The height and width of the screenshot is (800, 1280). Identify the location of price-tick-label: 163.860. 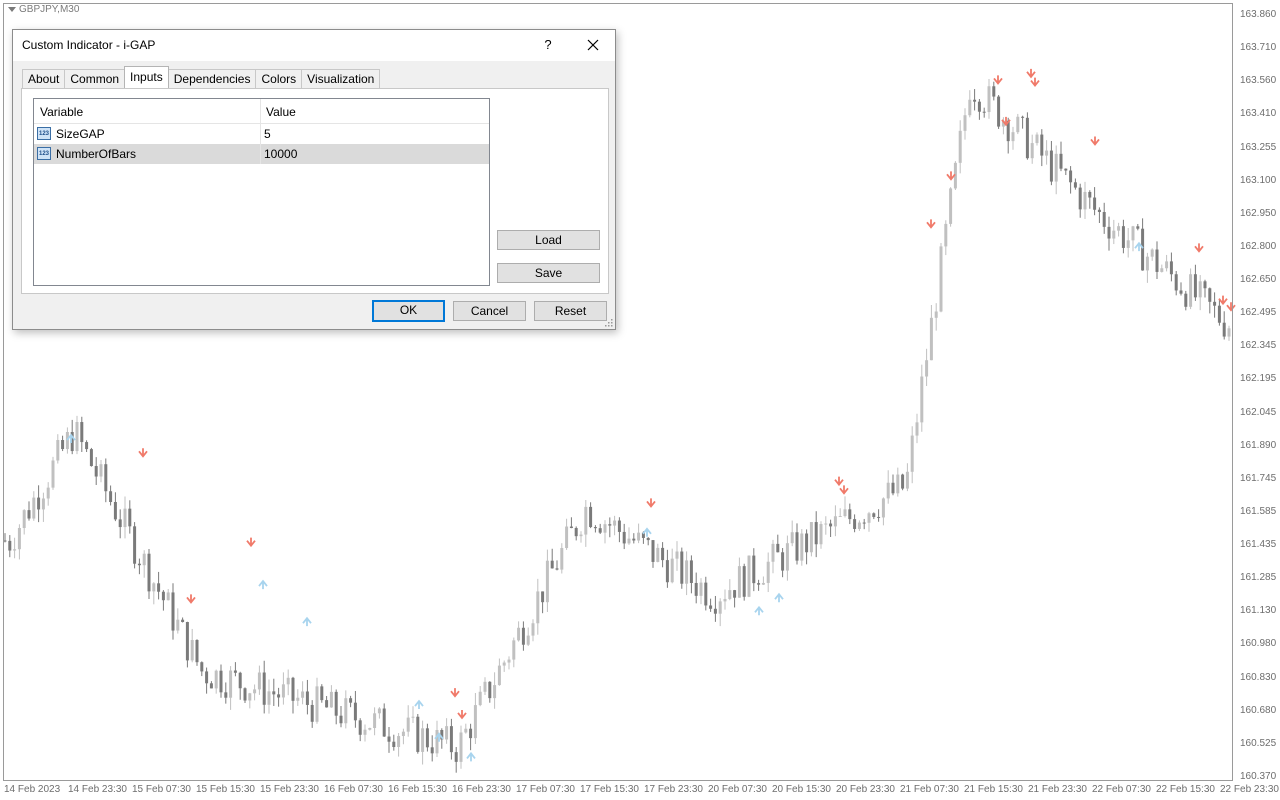
(1258, 14).